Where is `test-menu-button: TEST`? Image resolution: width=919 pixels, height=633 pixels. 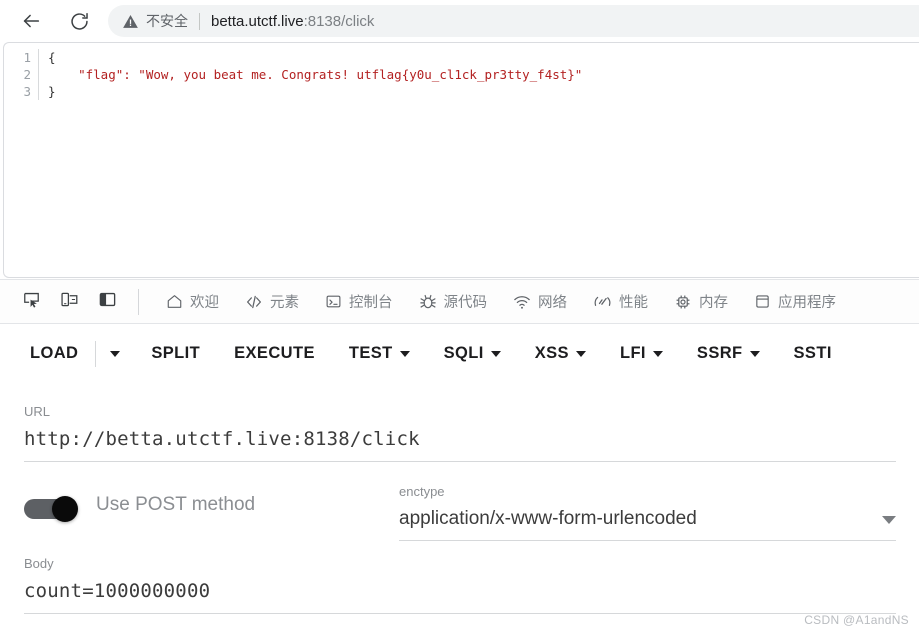
test-menu-button: TEST is located at coordinates (379, 354).